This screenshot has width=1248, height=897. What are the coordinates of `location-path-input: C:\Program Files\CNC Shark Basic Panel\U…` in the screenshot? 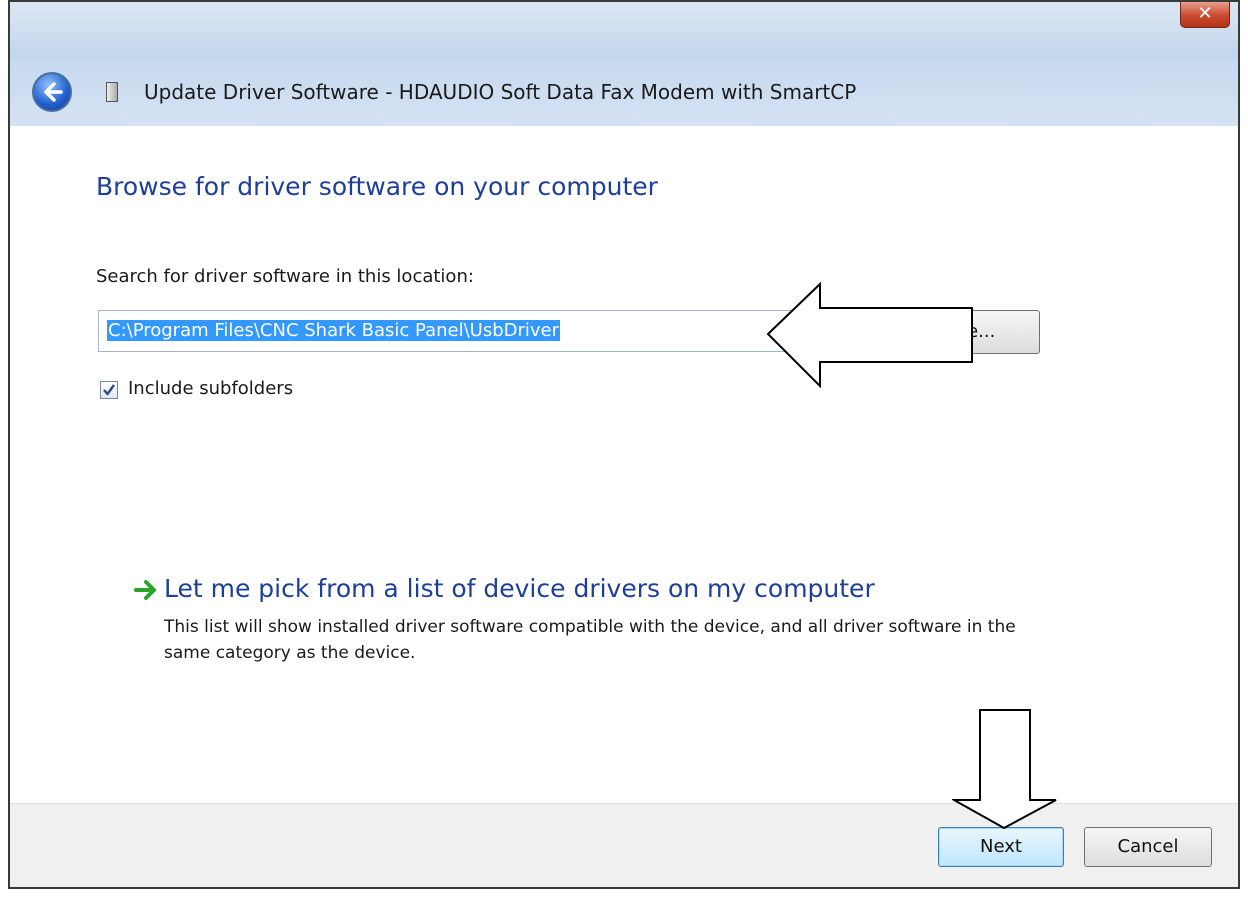 It's located at (478, 331).